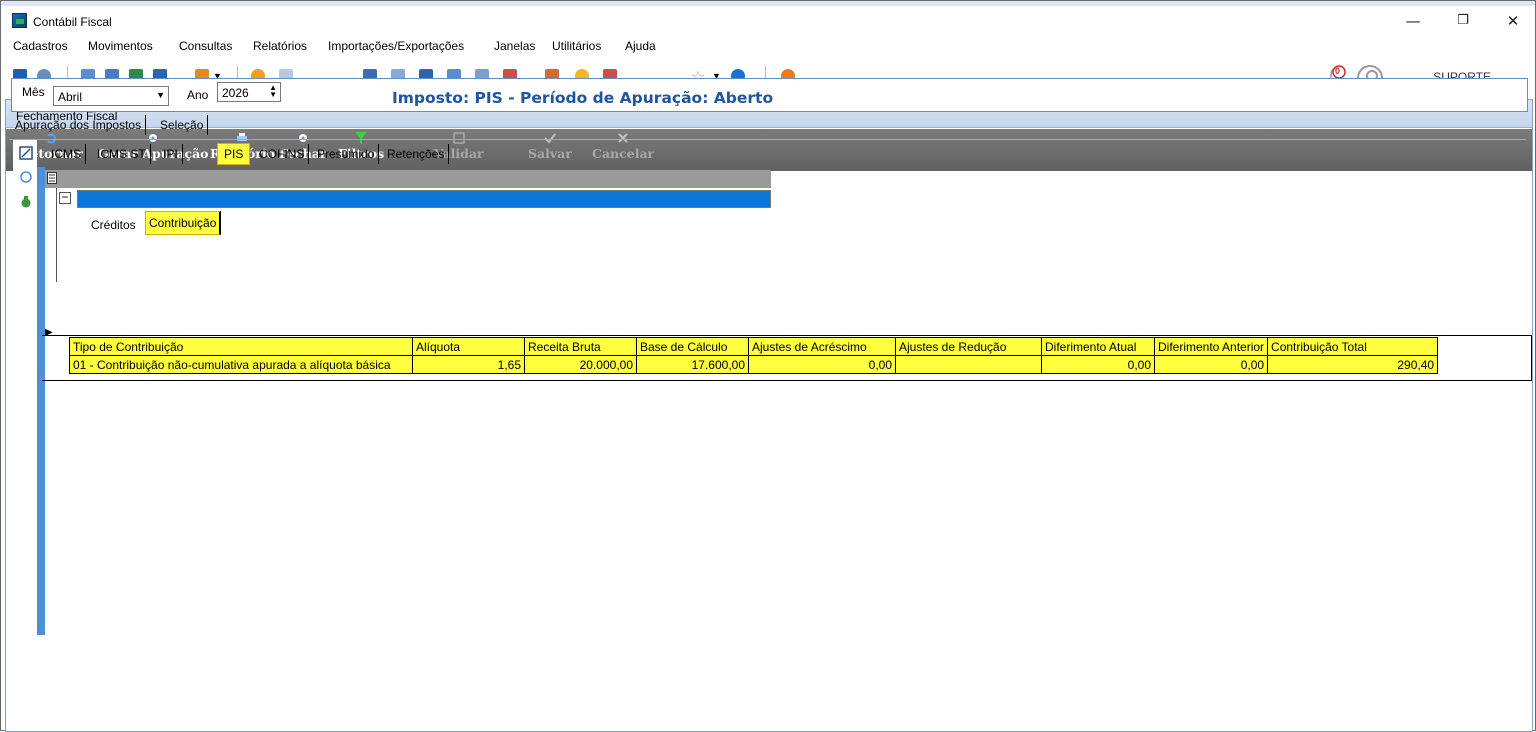 The image size is (1536, 732). Describe the element at coordinates (26, 177) in the screenshot. I see `refresh-gear-icon` at that location.